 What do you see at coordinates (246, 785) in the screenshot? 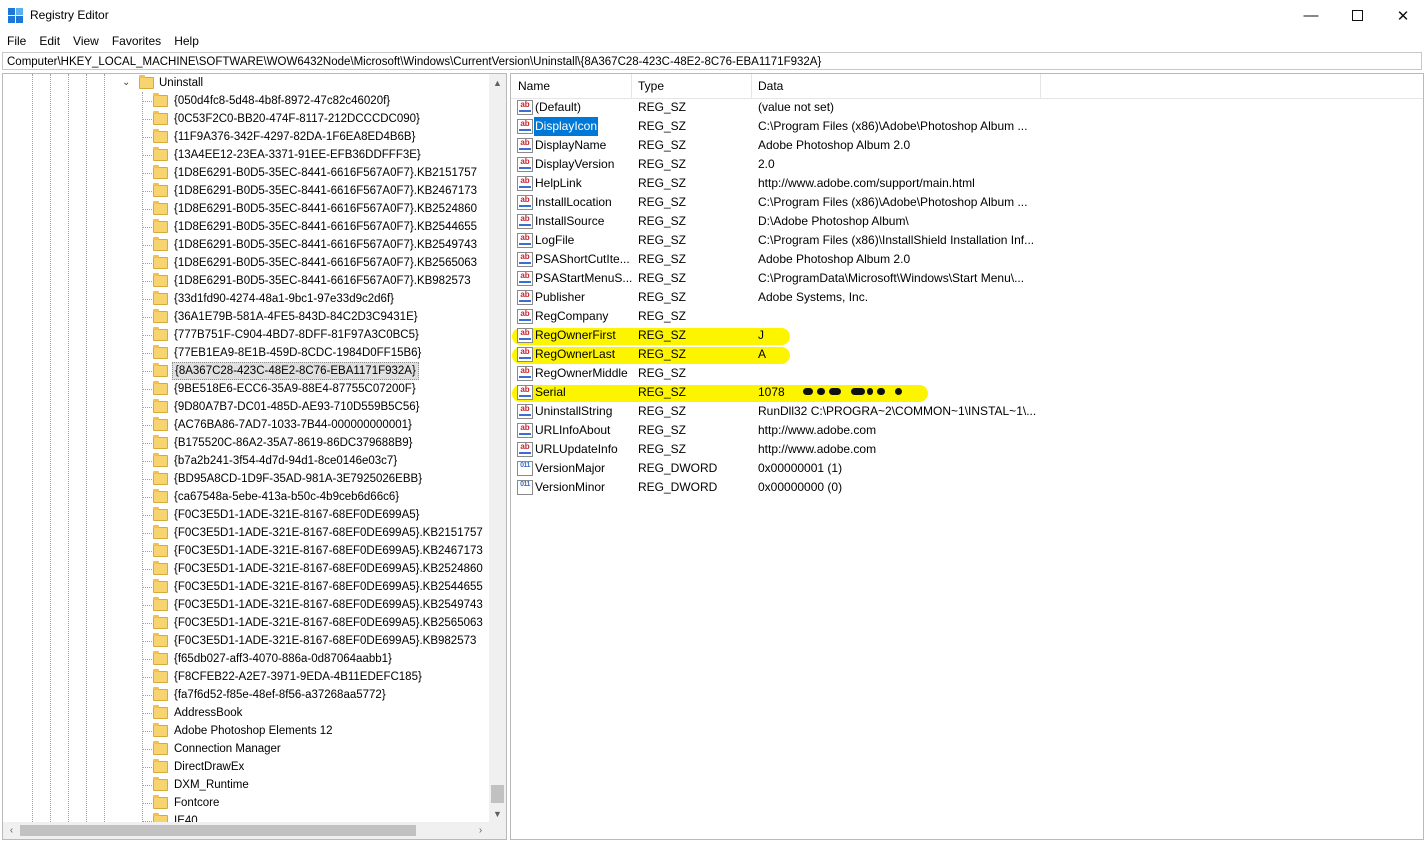
I see `tree-item: DXM_Runtime` at bounding box center [246, 785].